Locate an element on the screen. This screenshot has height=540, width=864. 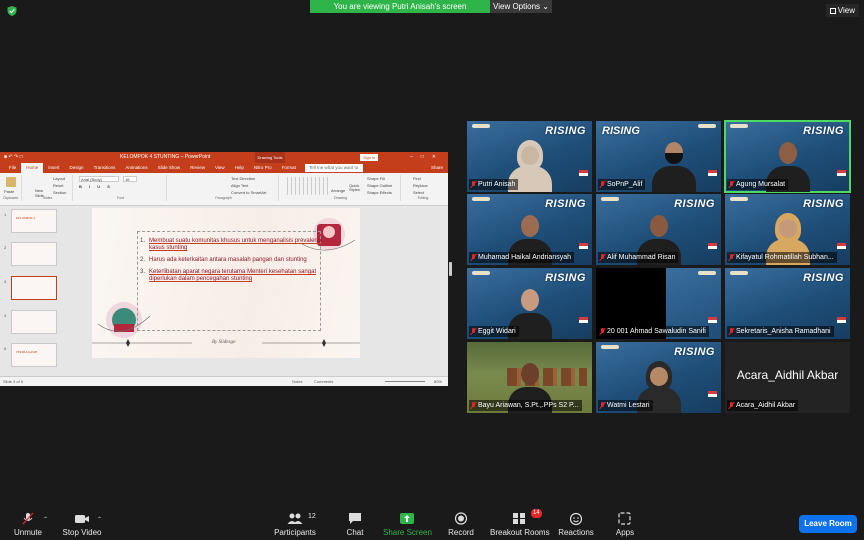
tab-slide-show: Slide Show is located at coordinates (169, 168).